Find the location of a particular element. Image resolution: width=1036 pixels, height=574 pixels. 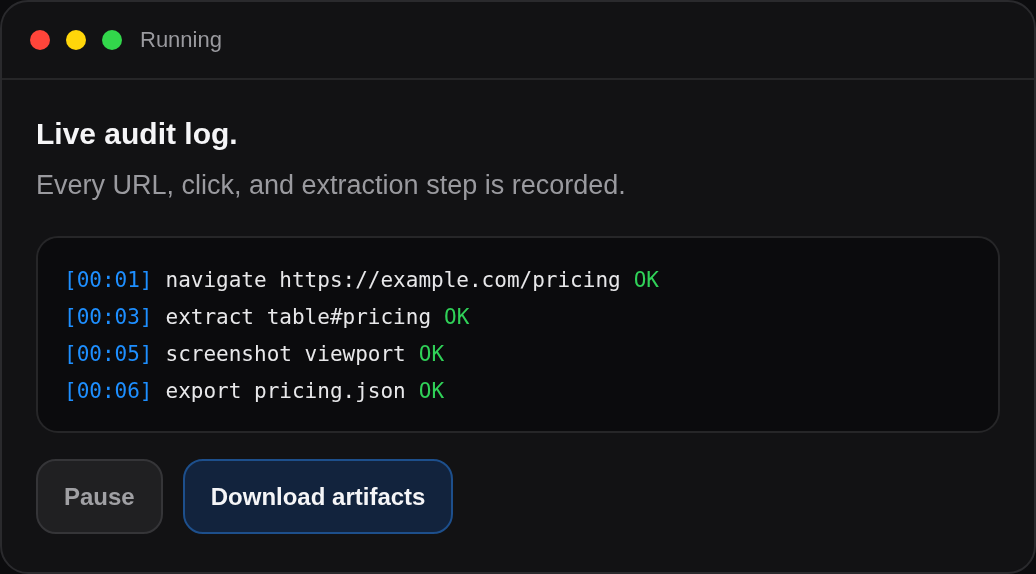

heading: Live audit log. is located at coordinates (137, 134).